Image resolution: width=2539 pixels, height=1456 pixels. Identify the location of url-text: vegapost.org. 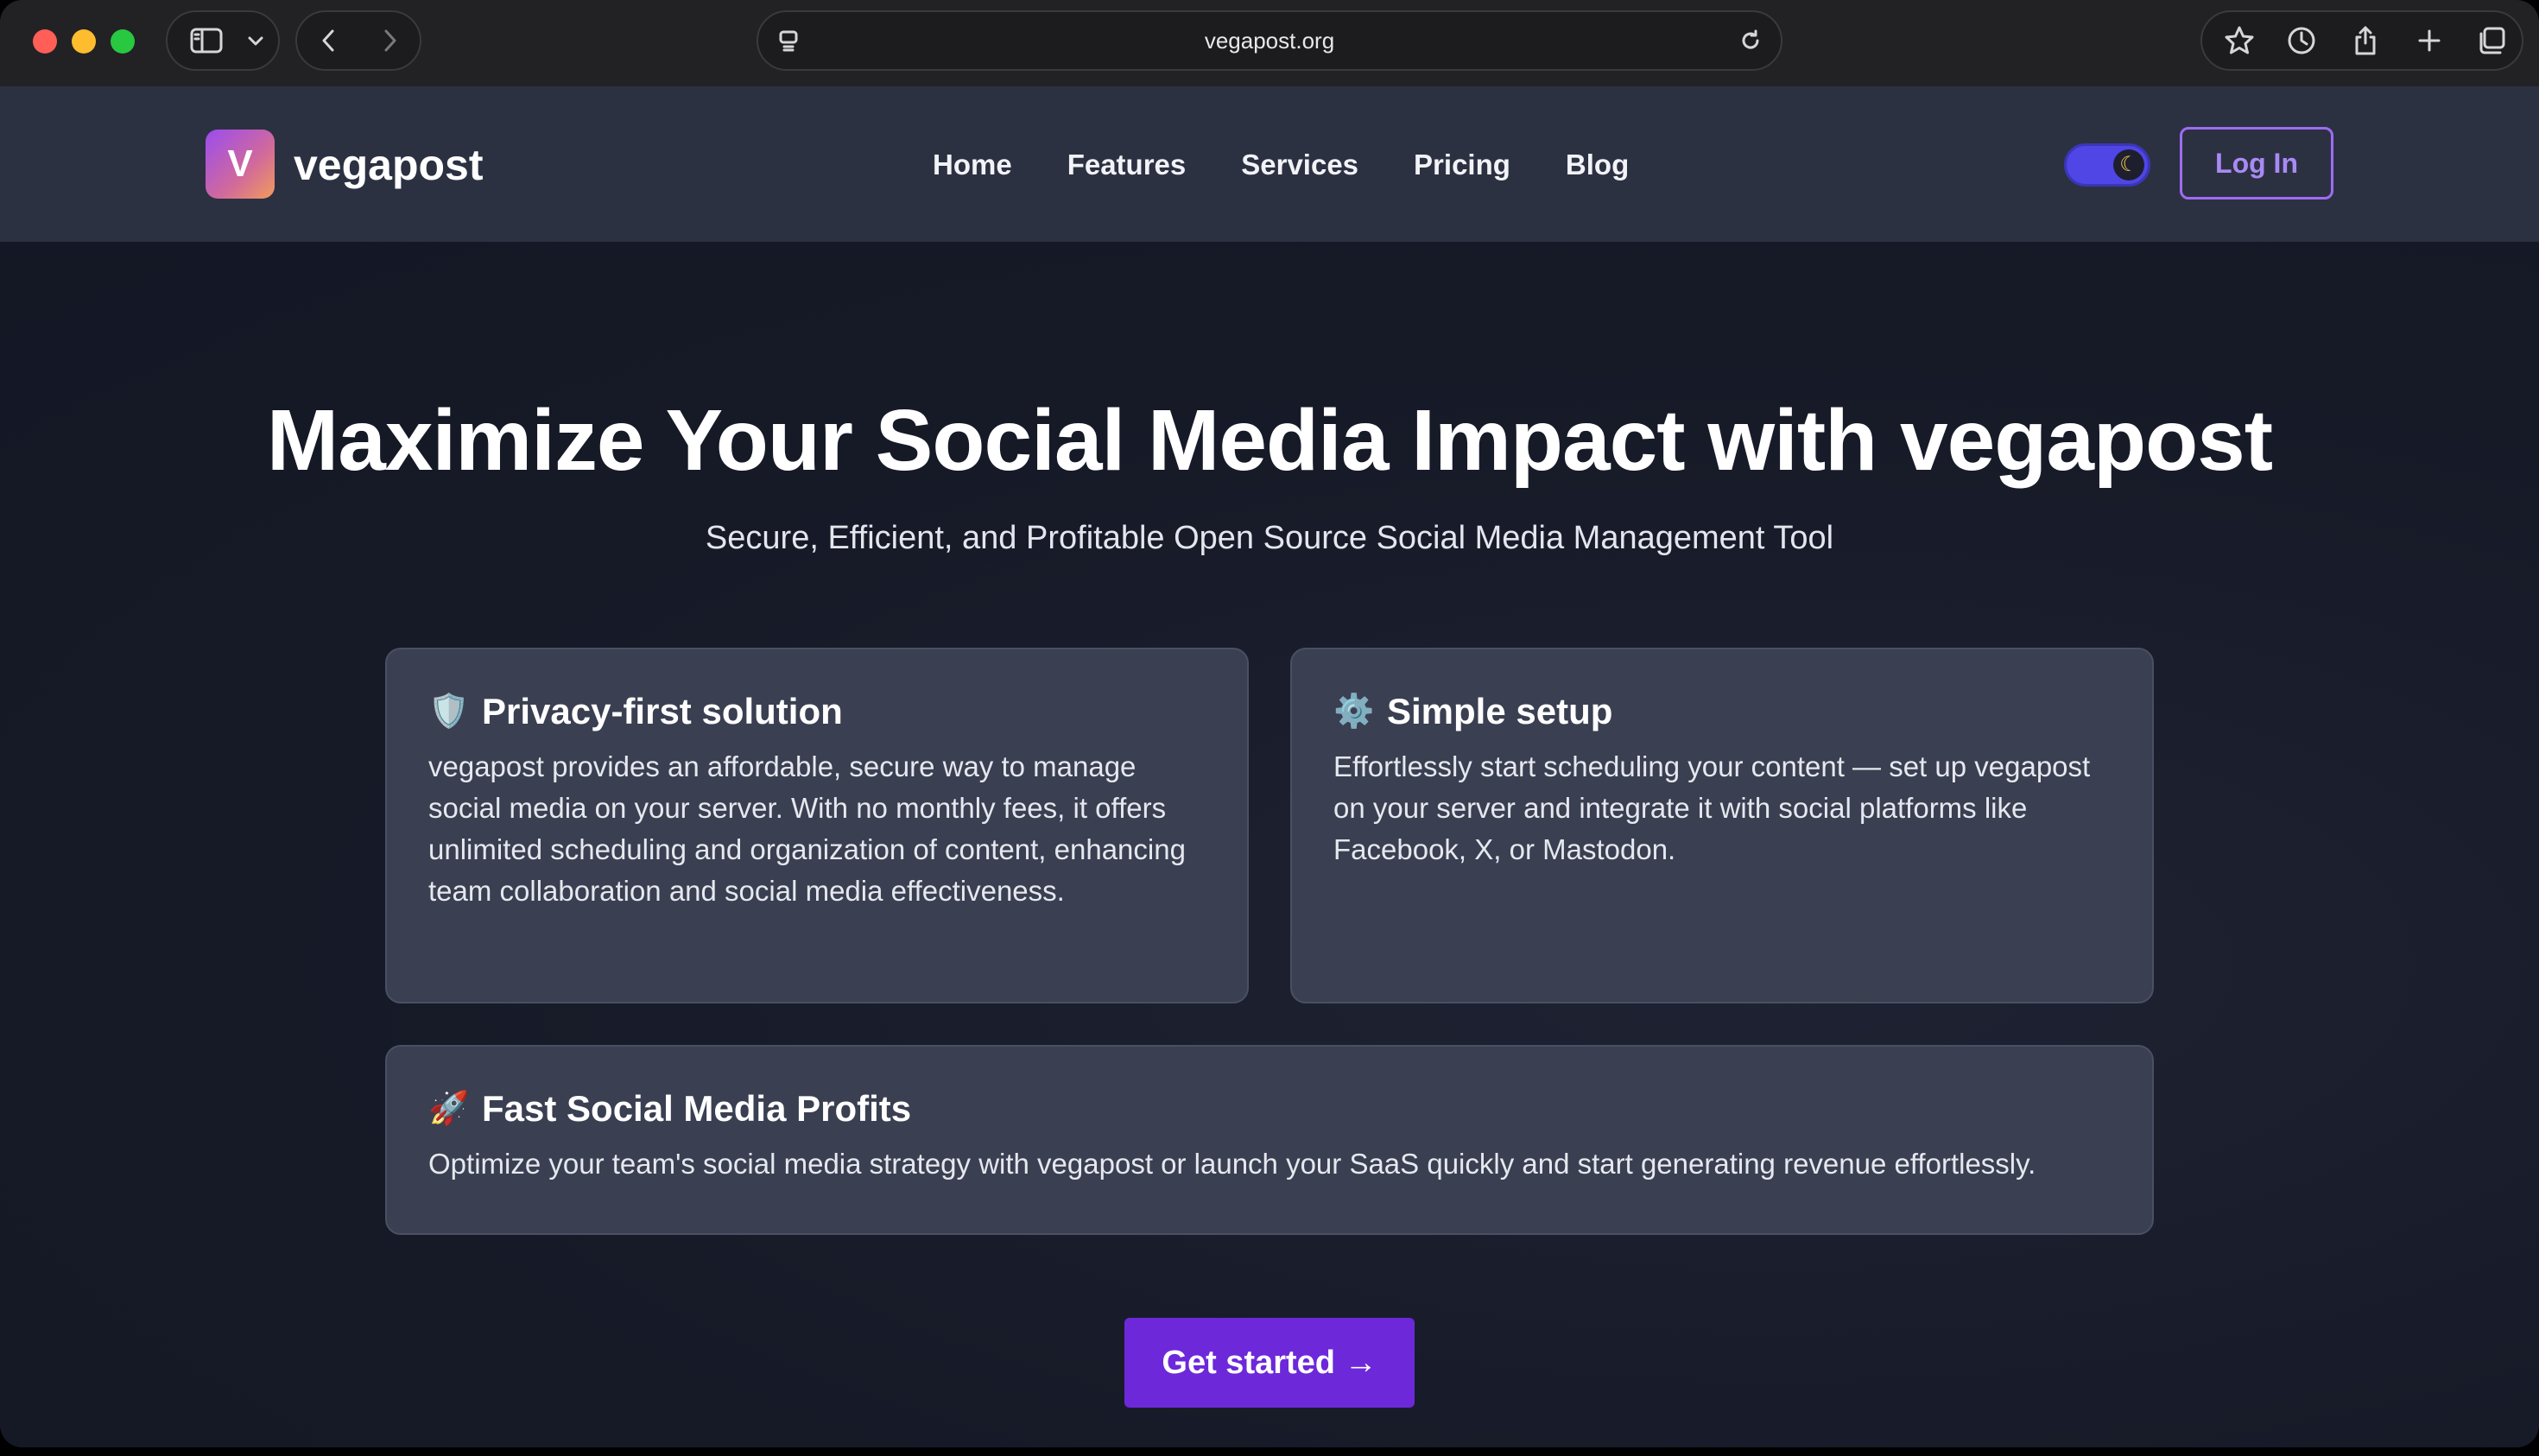
(1269, 41).